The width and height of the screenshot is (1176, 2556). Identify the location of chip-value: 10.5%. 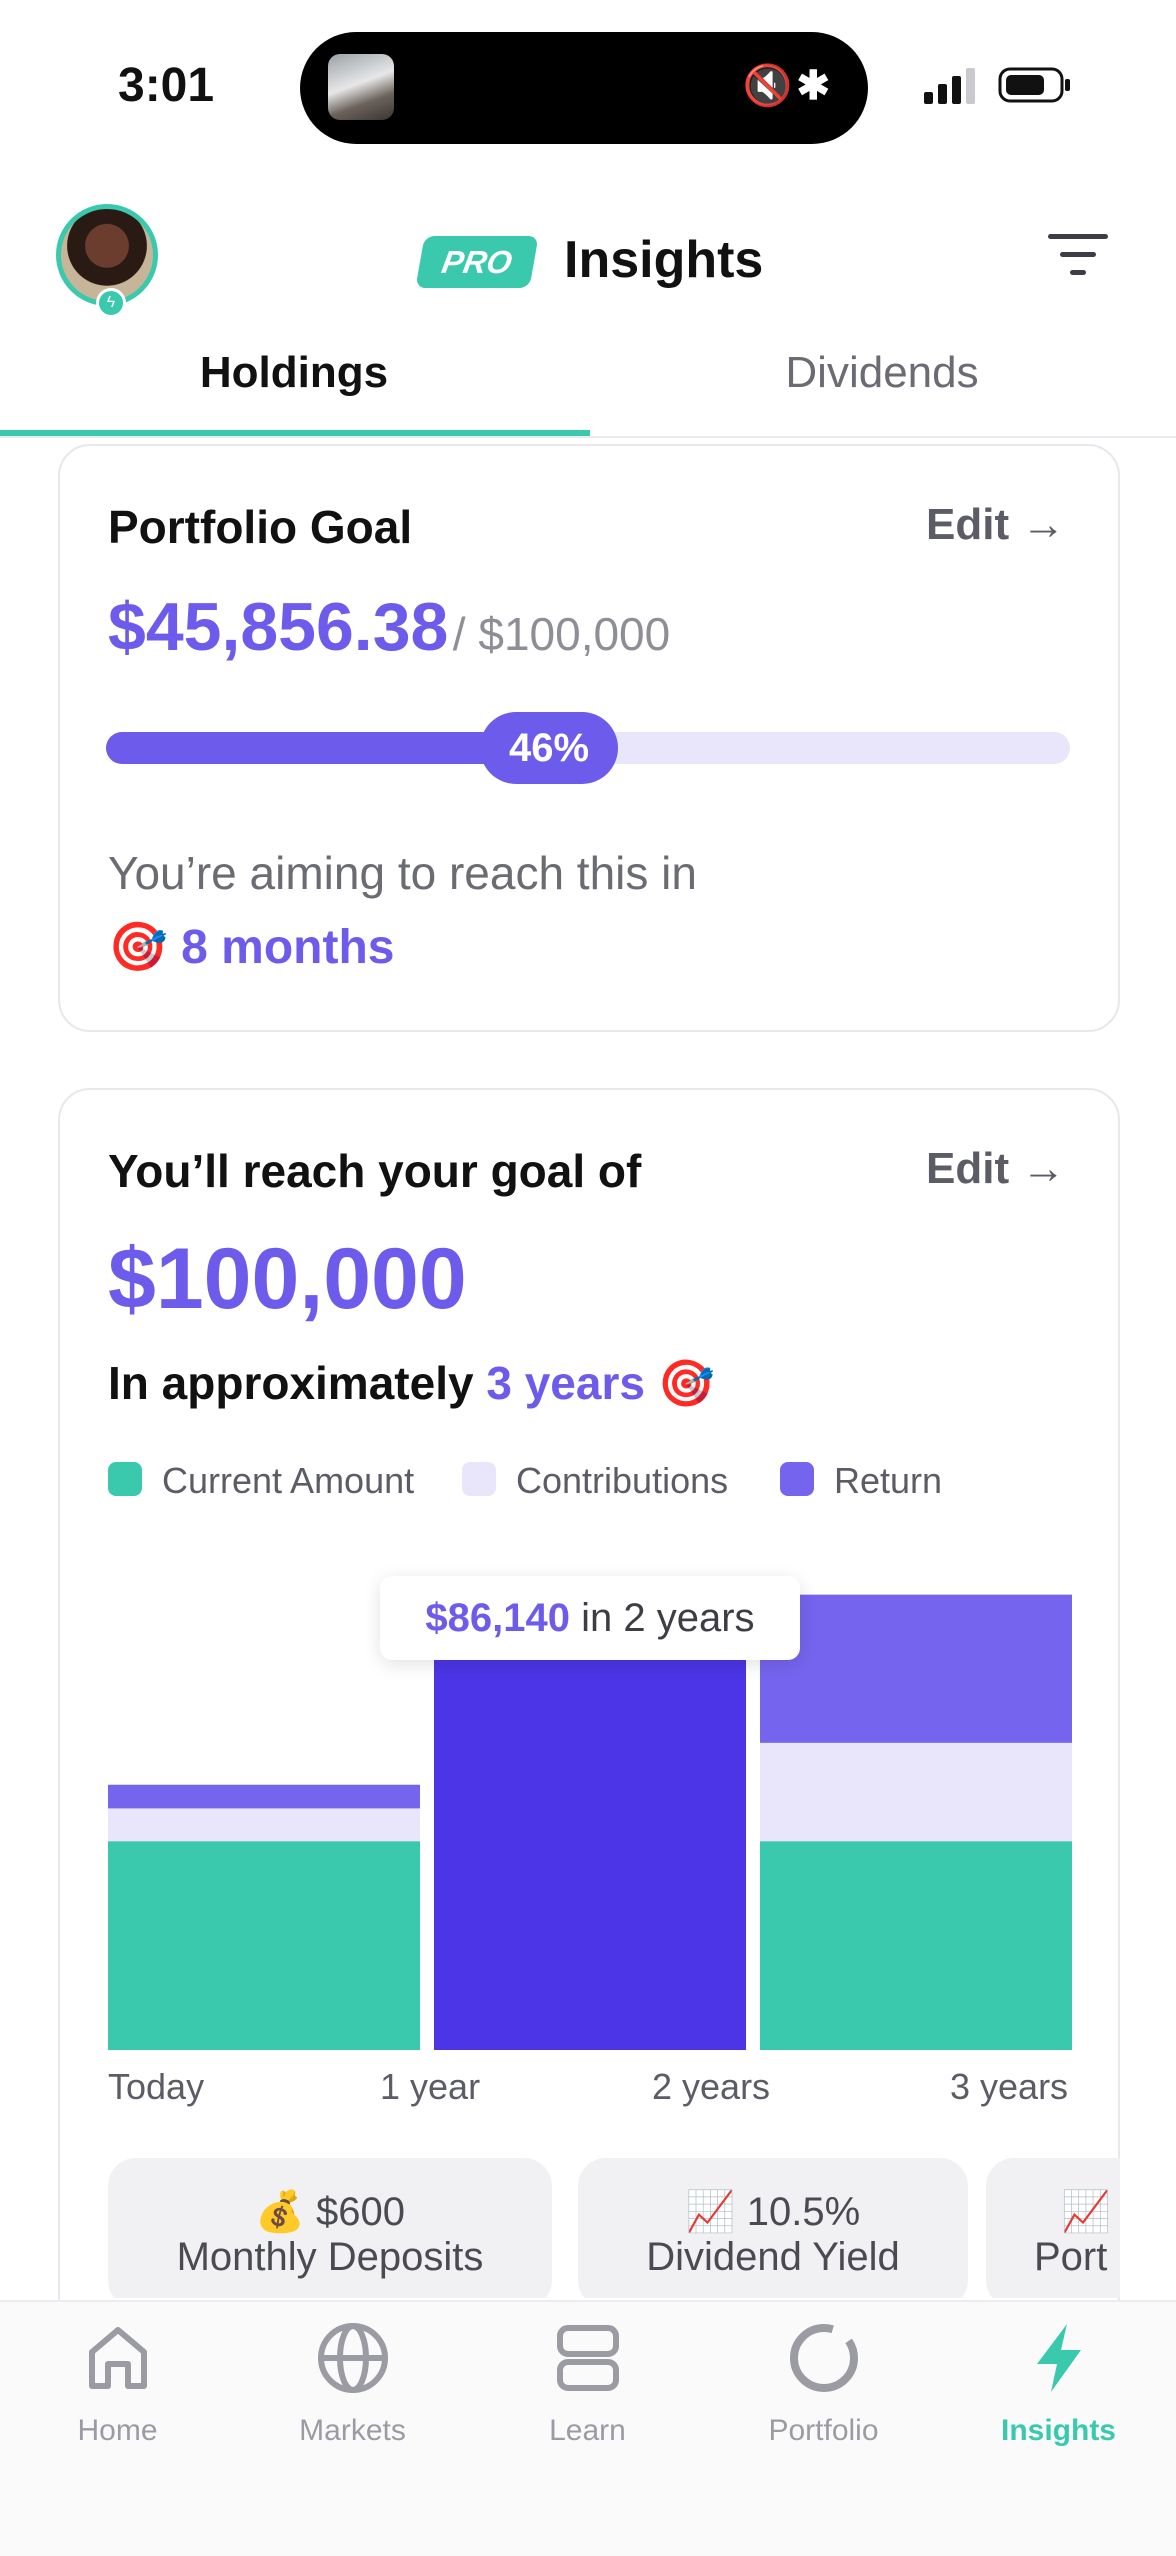
(803, 2212).